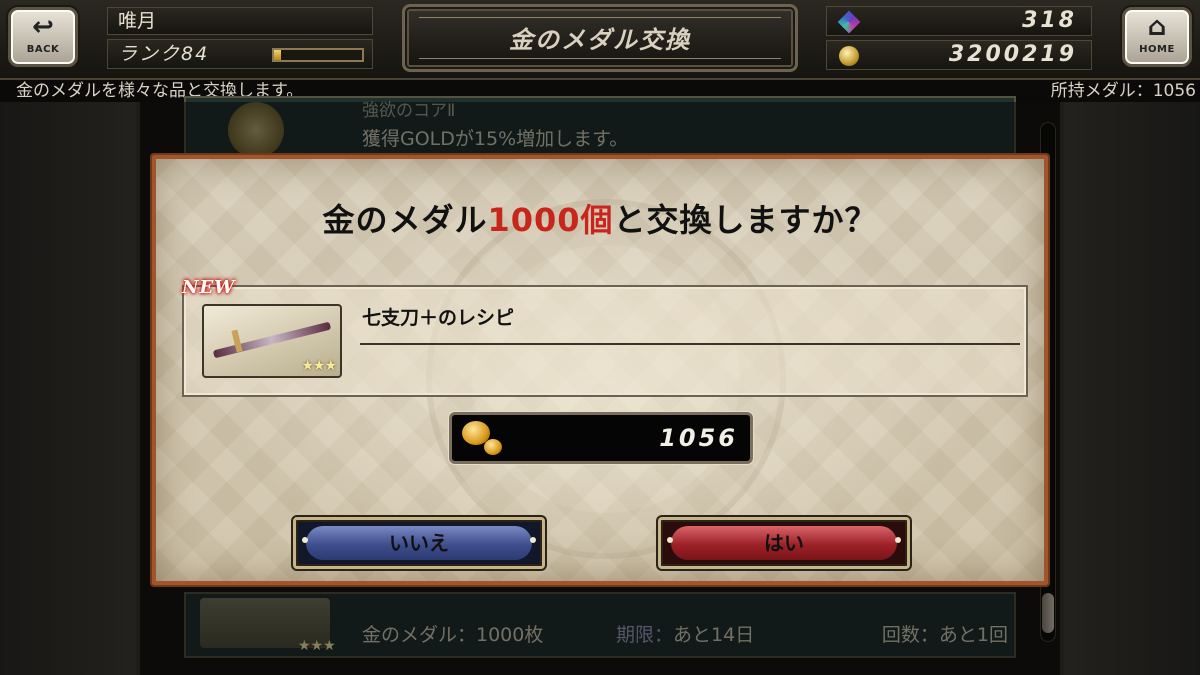 The height and width of the screenshot is (675, 1200). Describe the element at coordinates (1049, 20) in the screenshot. I see `gems-value: 318` at that location.